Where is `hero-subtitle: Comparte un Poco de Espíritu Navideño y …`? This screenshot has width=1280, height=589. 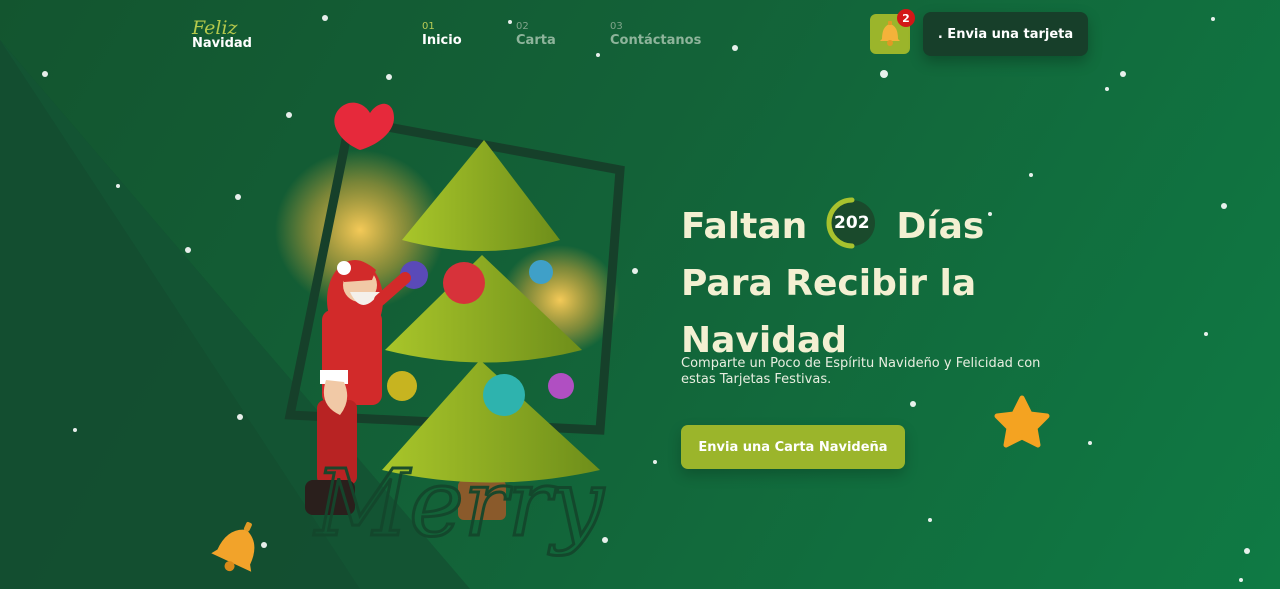 hero-subtitle: Comparte un Poco de Espíritu Navideño y … is located at coordinates (861, 371).